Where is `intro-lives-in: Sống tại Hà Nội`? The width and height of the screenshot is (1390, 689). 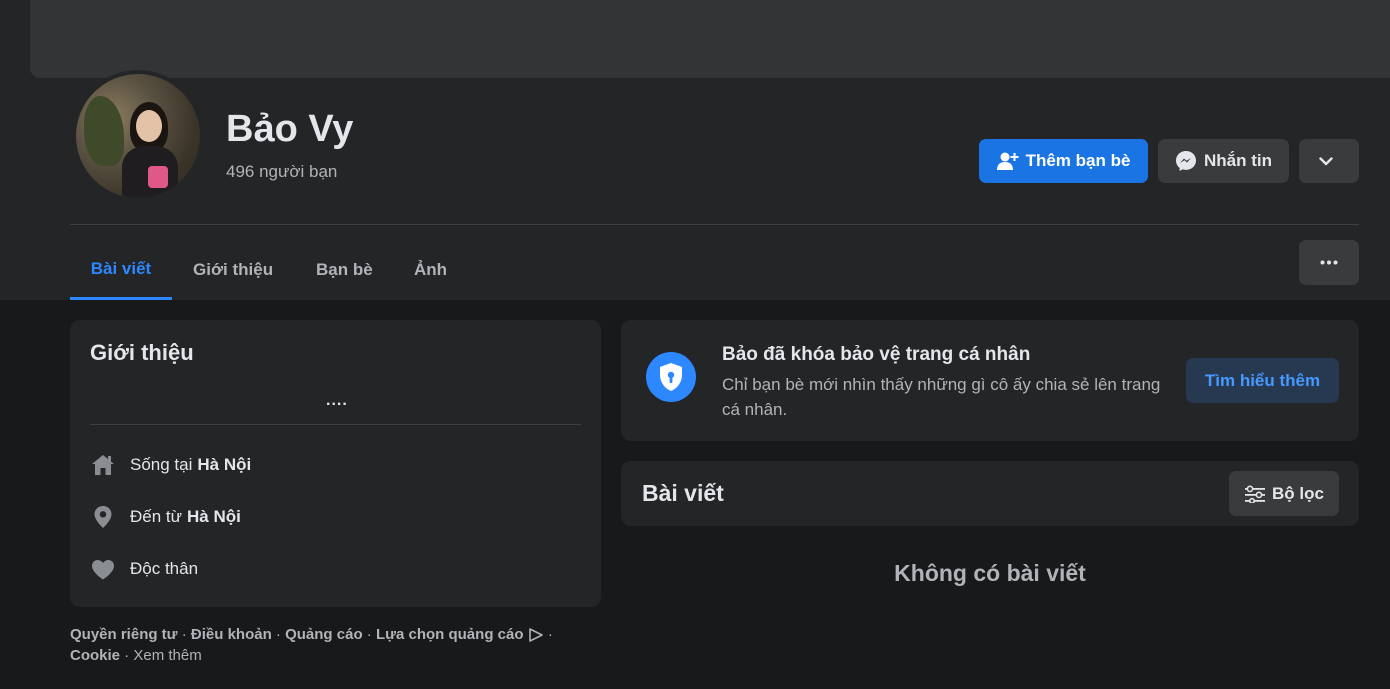
intro-lives-in: Sống tại Hà Nội is located at coordinates (170, 465).